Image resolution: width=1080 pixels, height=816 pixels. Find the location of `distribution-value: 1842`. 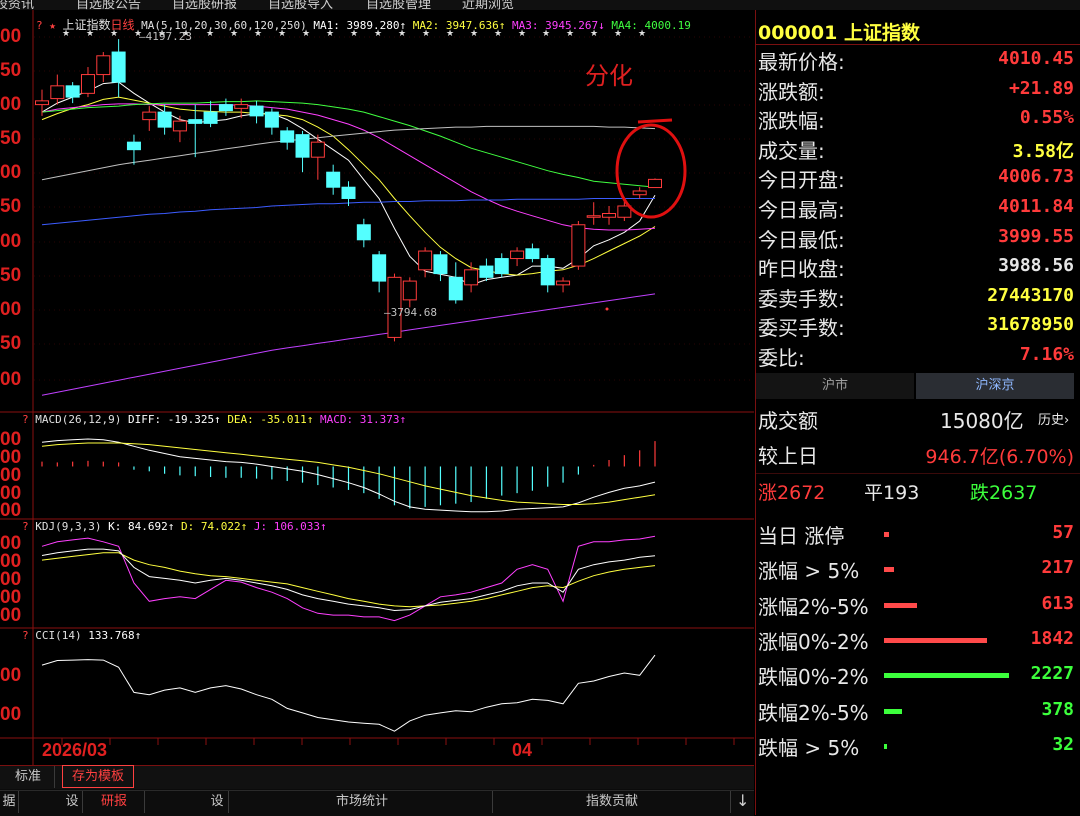

distribution-value: 1842 is located at coordinates (1052, 638).